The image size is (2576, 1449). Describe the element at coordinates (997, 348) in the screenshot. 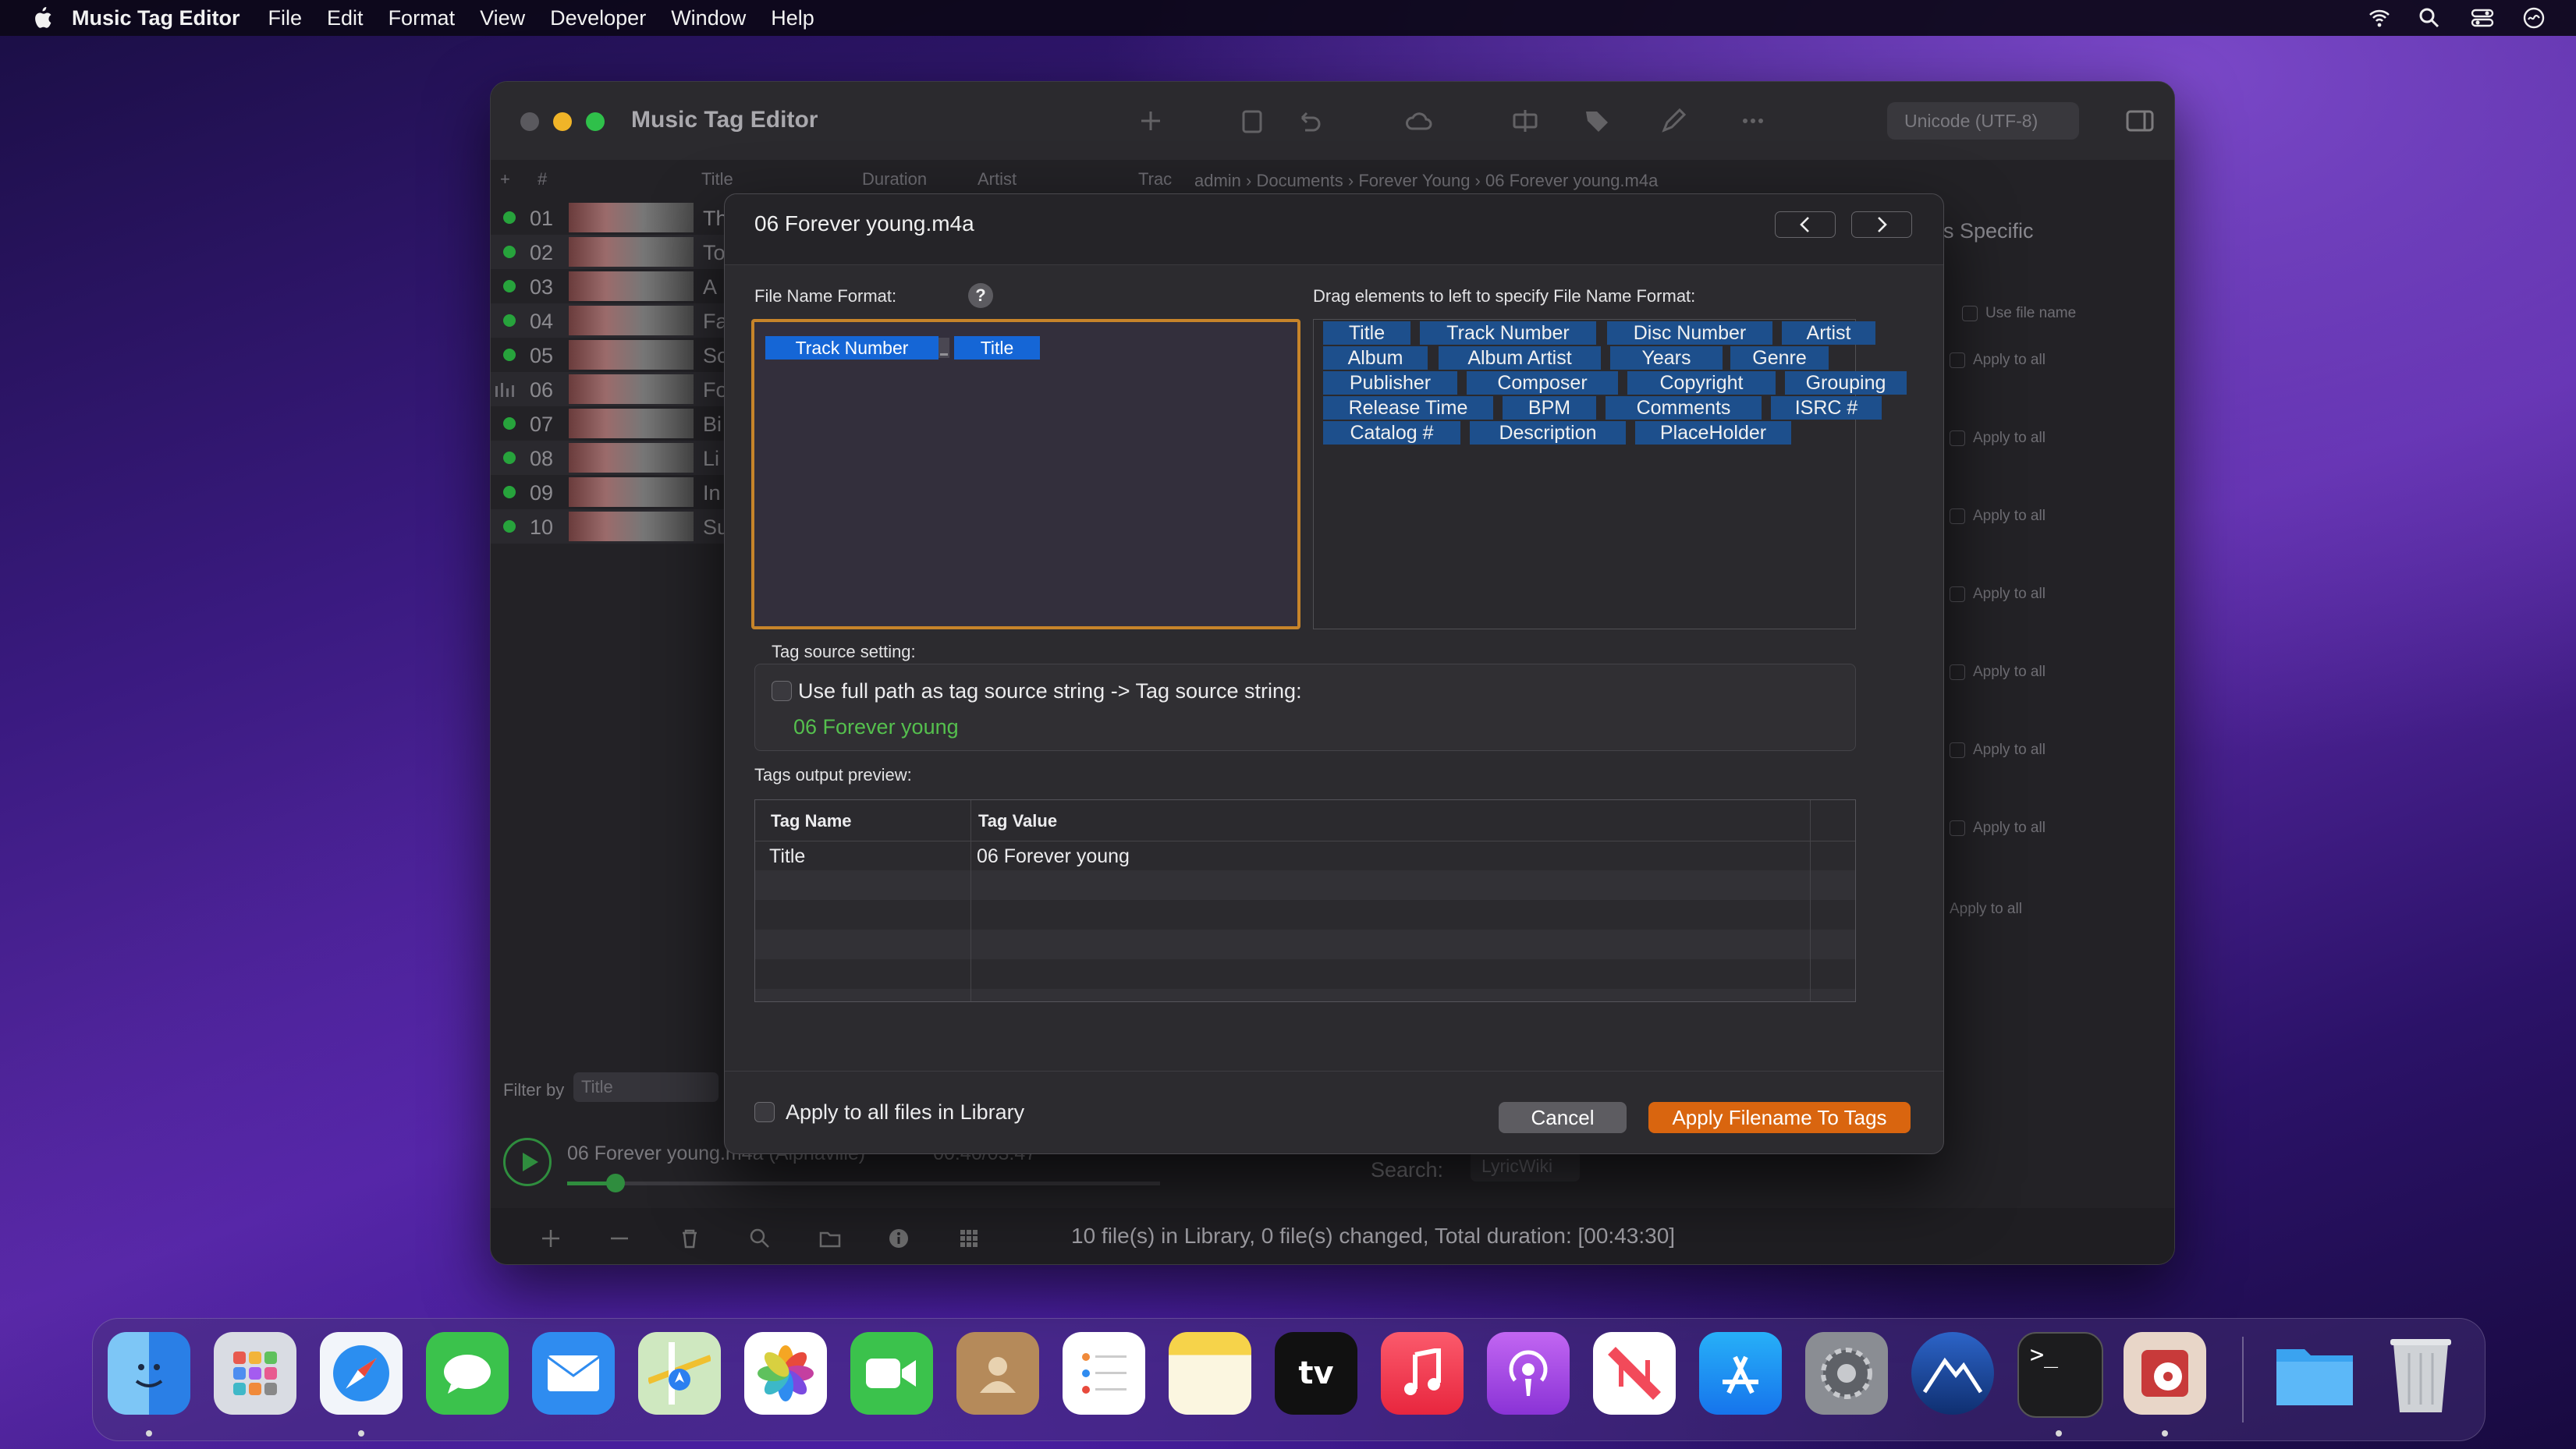

I see `format-token-title: Title` at that location.